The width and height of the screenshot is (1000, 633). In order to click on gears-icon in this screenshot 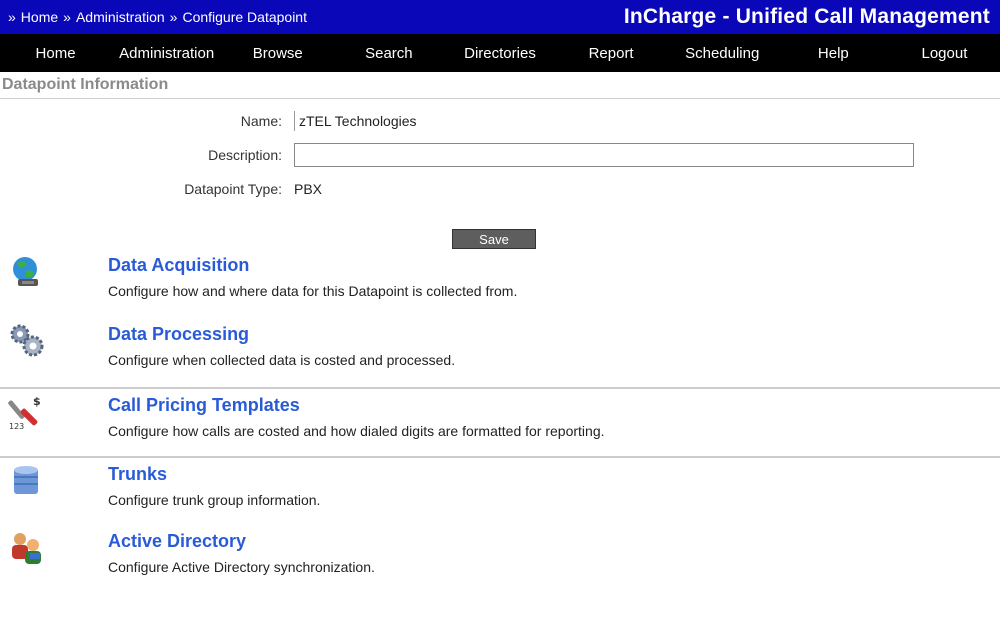, I will do `click(27, 341)`.